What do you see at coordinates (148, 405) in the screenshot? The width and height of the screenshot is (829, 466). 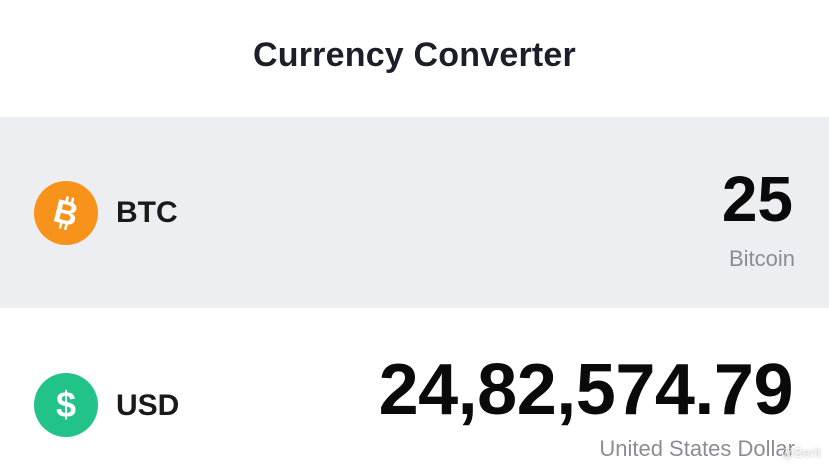 I see `to-currency-code: USD` at bounding box center [148, 405].